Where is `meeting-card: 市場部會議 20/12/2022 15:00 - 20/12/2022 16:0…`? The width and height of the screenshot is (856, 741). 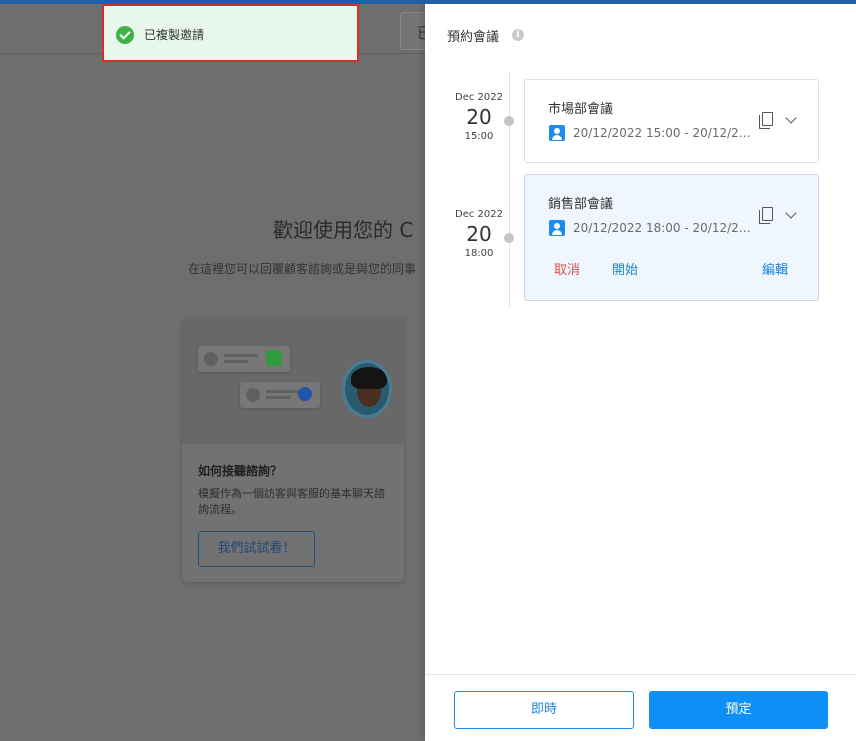
meeting-card: 市場部會議 20/12/2022 15:00 - 20/12/2022 16:0… is located at coordinates (671, 121).